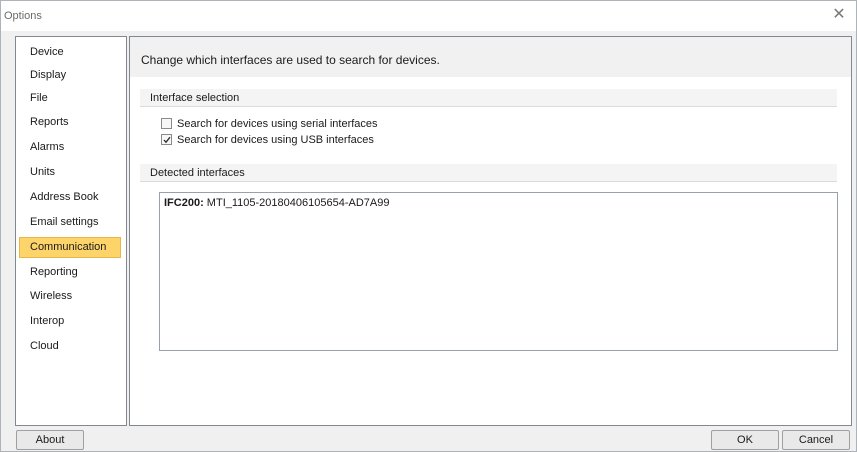 This screenshot has height=452, width=857. Describe the element at coordinates (70, 98) in the screenshot. I see `sidebar-item-file: File` at that location.